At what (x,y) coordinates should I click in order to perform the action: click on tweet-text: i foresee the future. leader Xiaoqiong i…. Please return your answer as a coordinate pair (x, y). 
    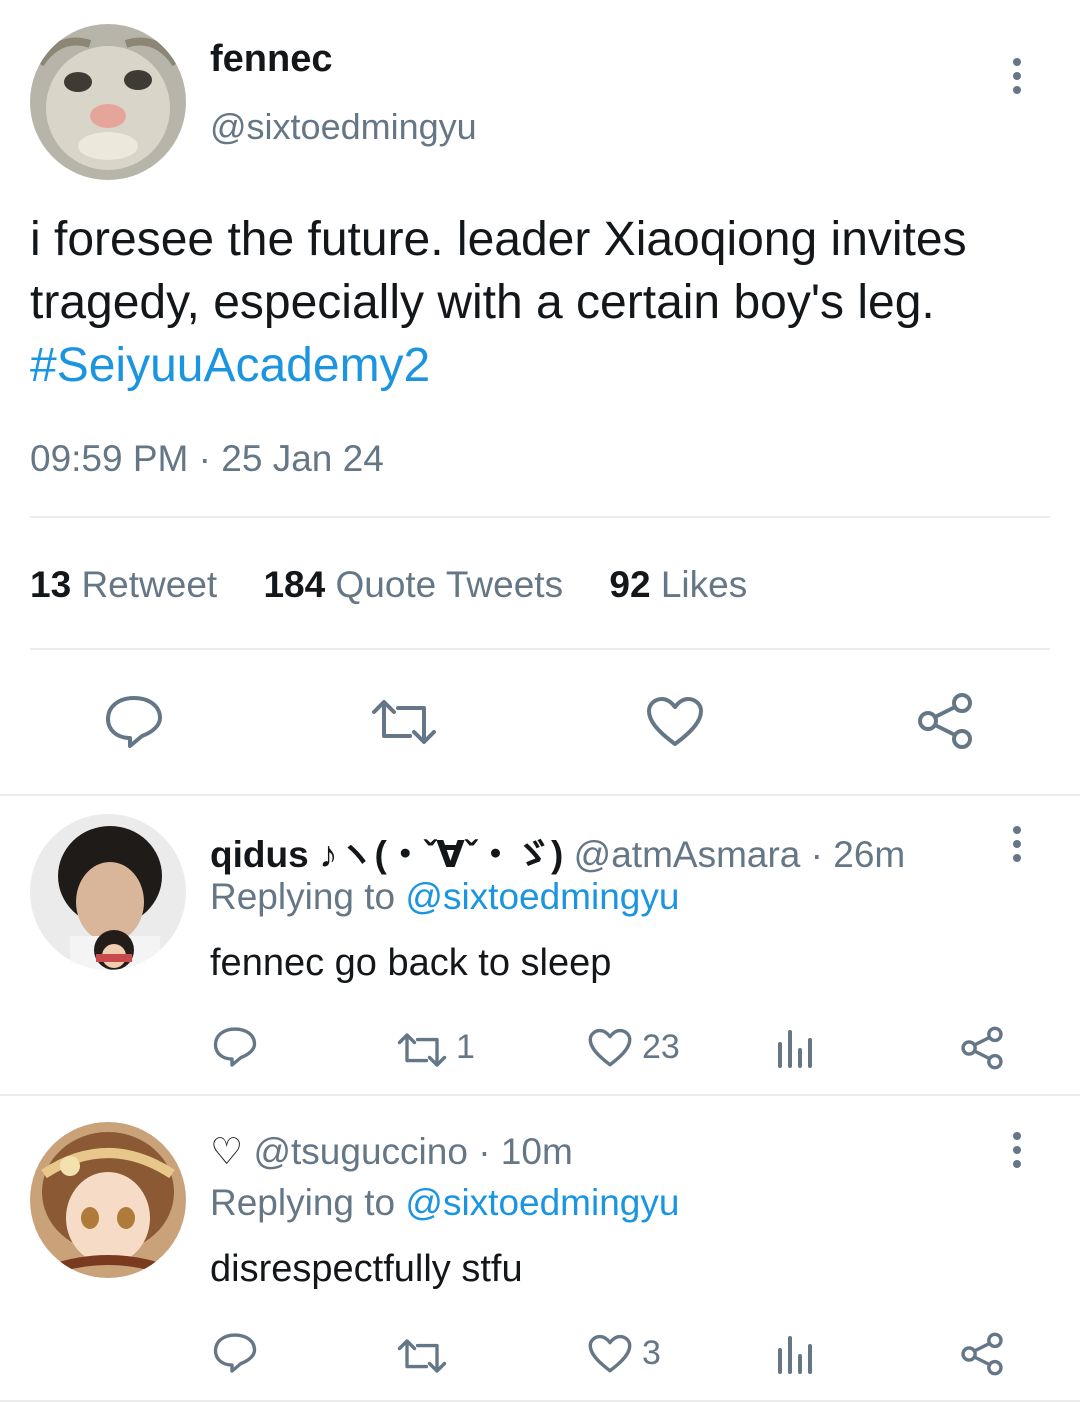
    Looking at the image, I should click on (498, 271).